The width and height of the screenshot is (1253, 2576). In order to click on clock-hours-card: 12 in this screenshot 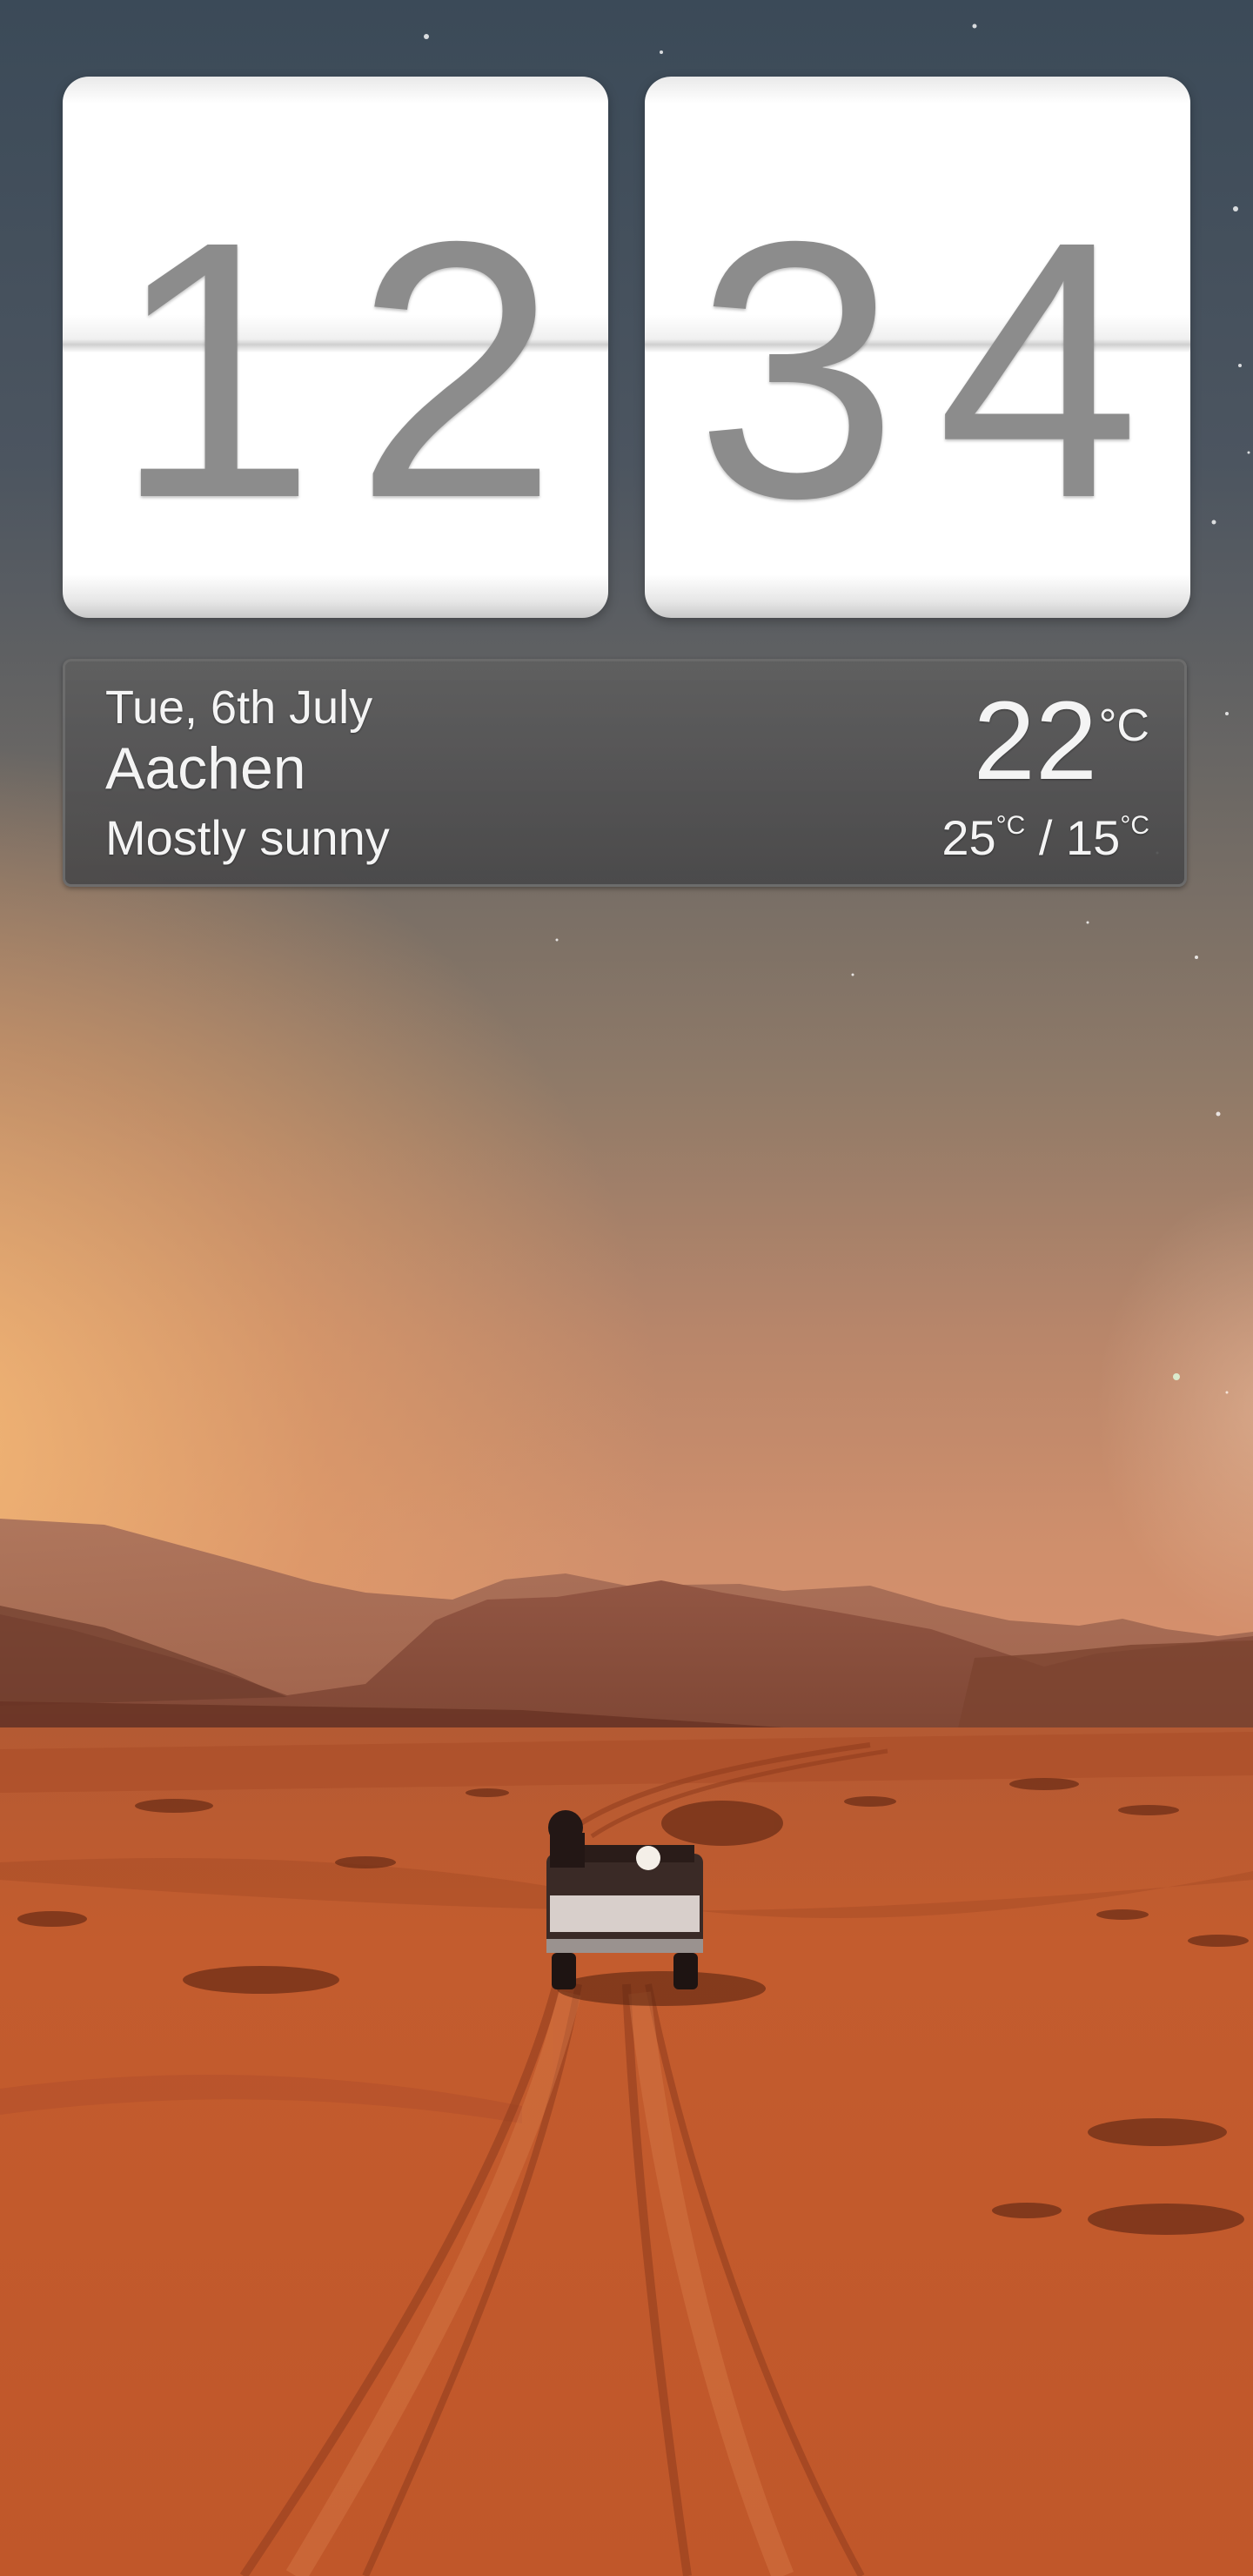, I will do `click(335, 347)`.